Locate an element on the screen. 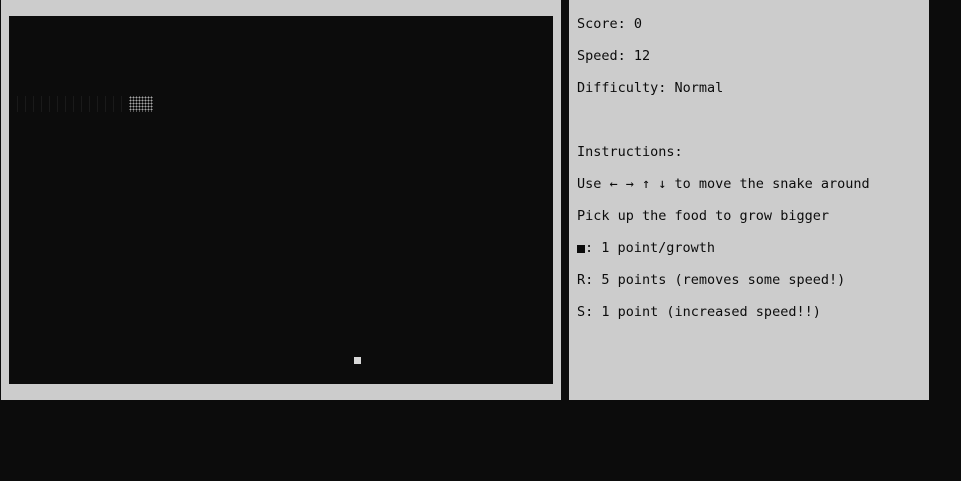  difficulty-line: Difficulty: Normal is located at coordinates (650, 88).